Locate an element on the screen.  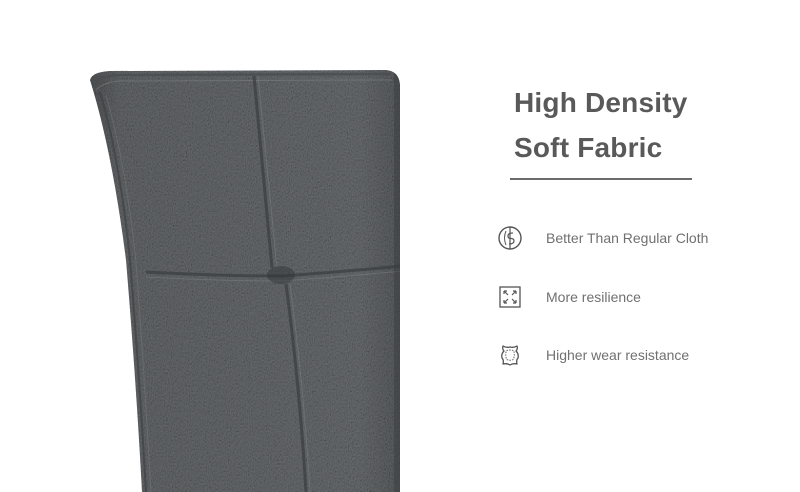
feature-item-wear-resistance: Higher wear resistance is located at coordinates (593, 355).